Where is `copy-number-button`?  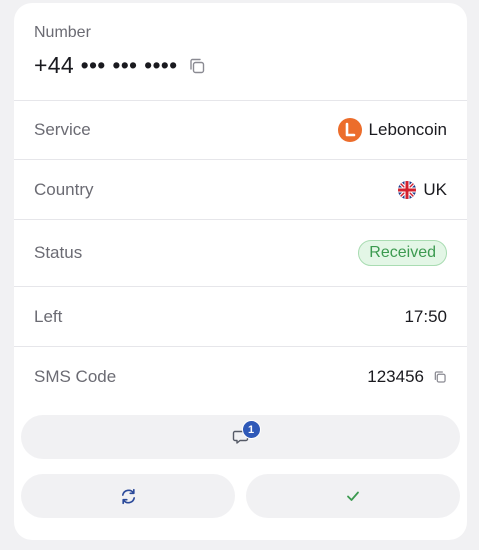 copy-number-button is located at coordinates (197, 66).